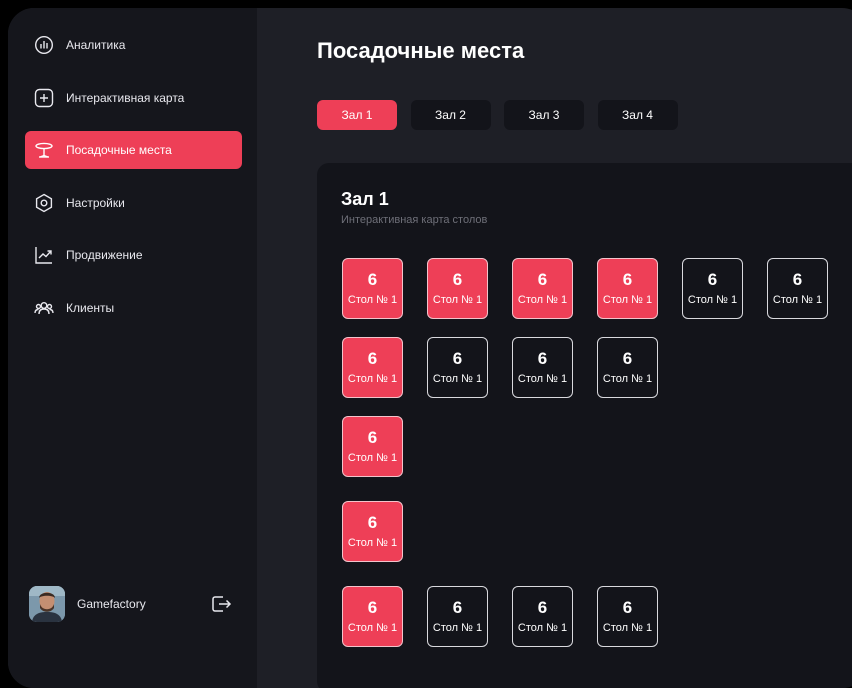  Describe the element at coordinates (421, 50) in the screenshot. I see `page-title: Посадочные места` at that location.